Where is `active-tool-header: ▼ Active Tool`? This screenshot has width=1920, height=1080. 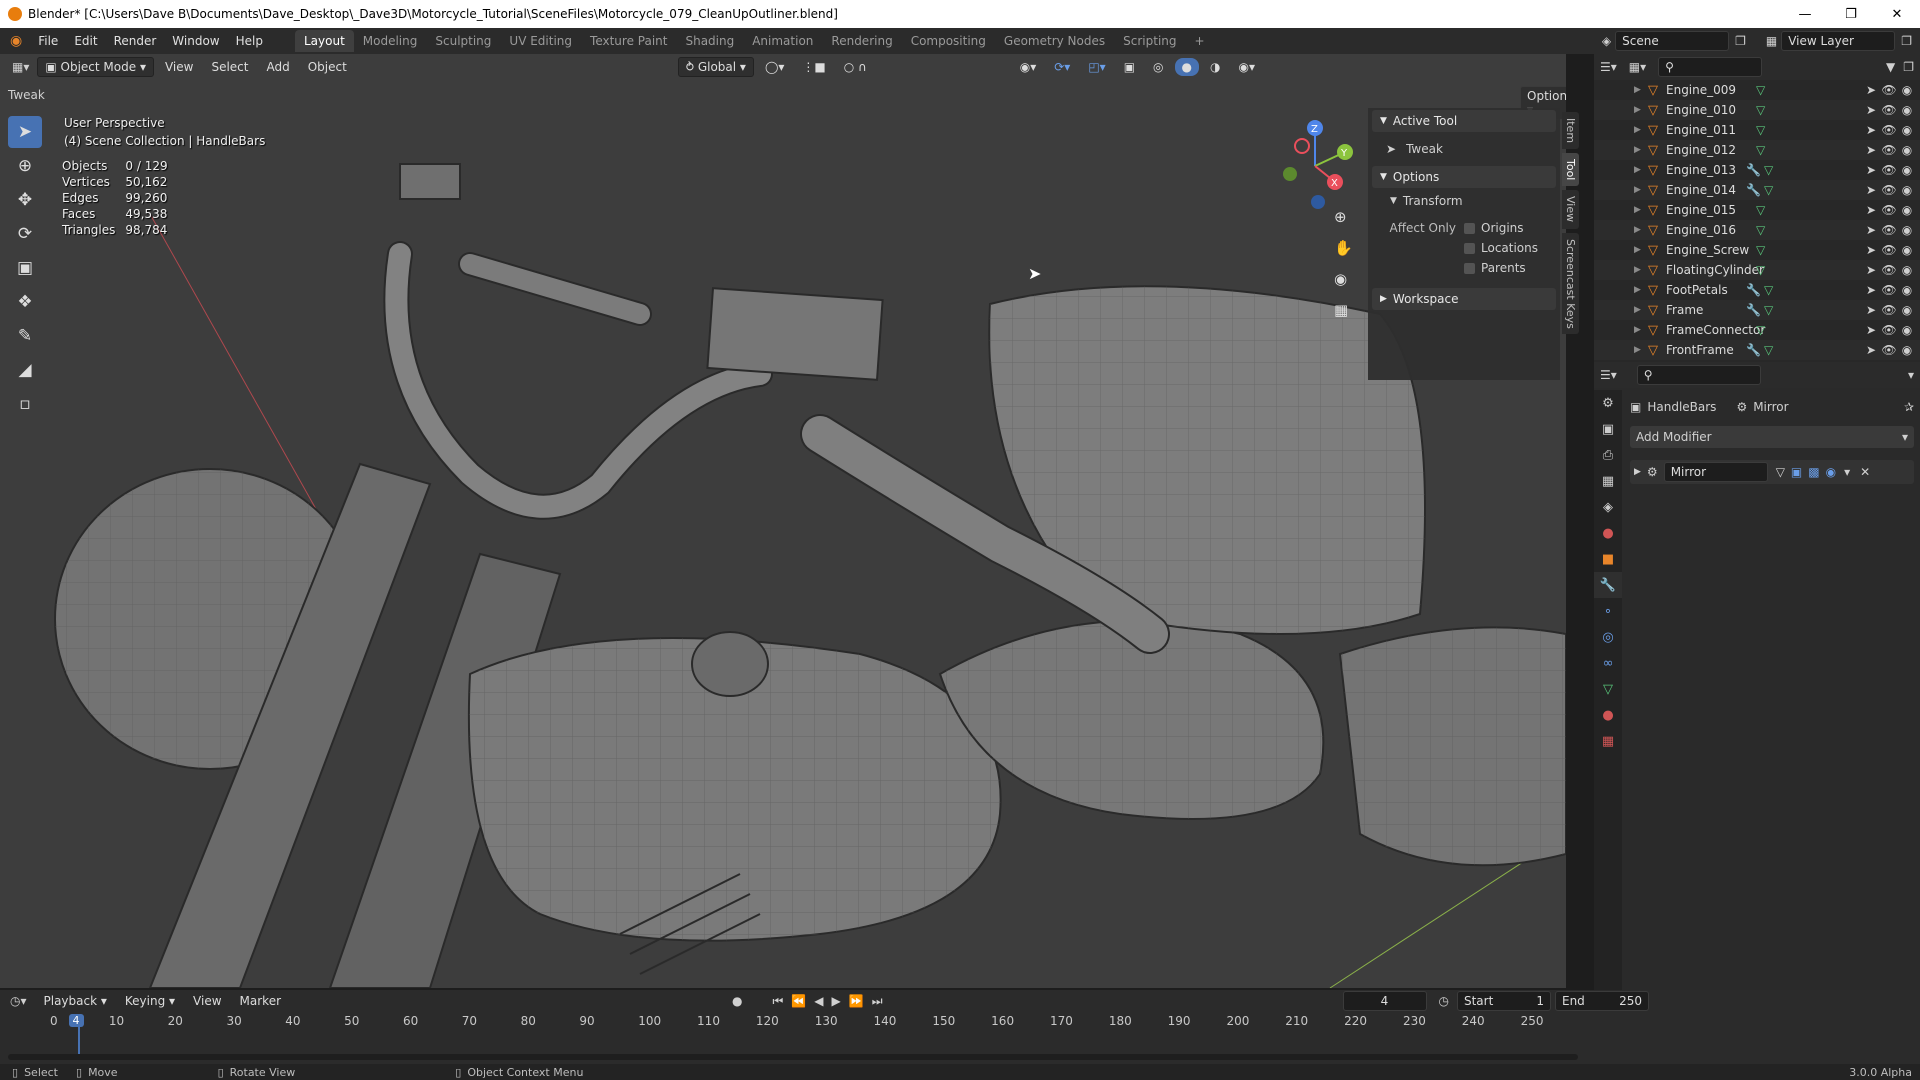
active-tool-header: ▼ Active Tool is located at coordinates (1464, 121).